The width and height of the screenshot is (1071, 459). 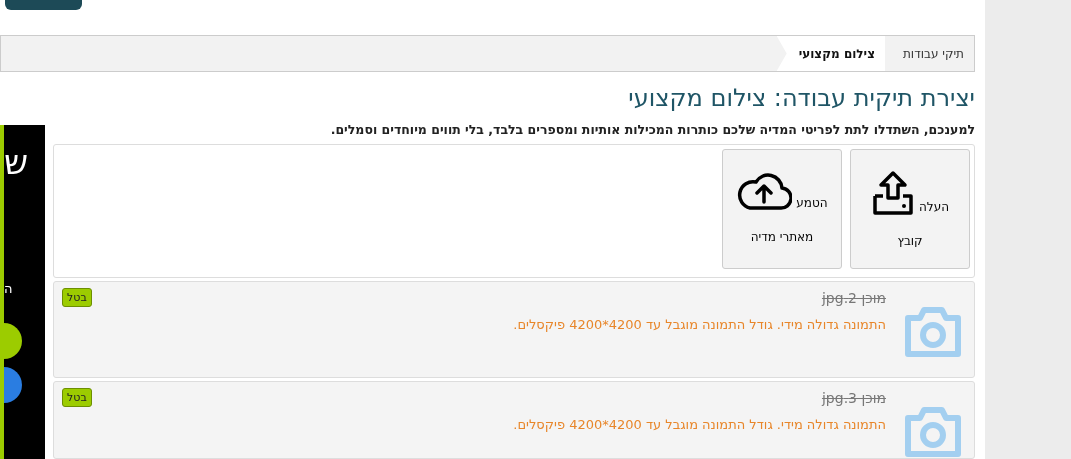 What do you see at coordinates (853, 398) in the screenshot?
I see `file-name: מוכן 3.jpg` at bounding box center [853, 398].